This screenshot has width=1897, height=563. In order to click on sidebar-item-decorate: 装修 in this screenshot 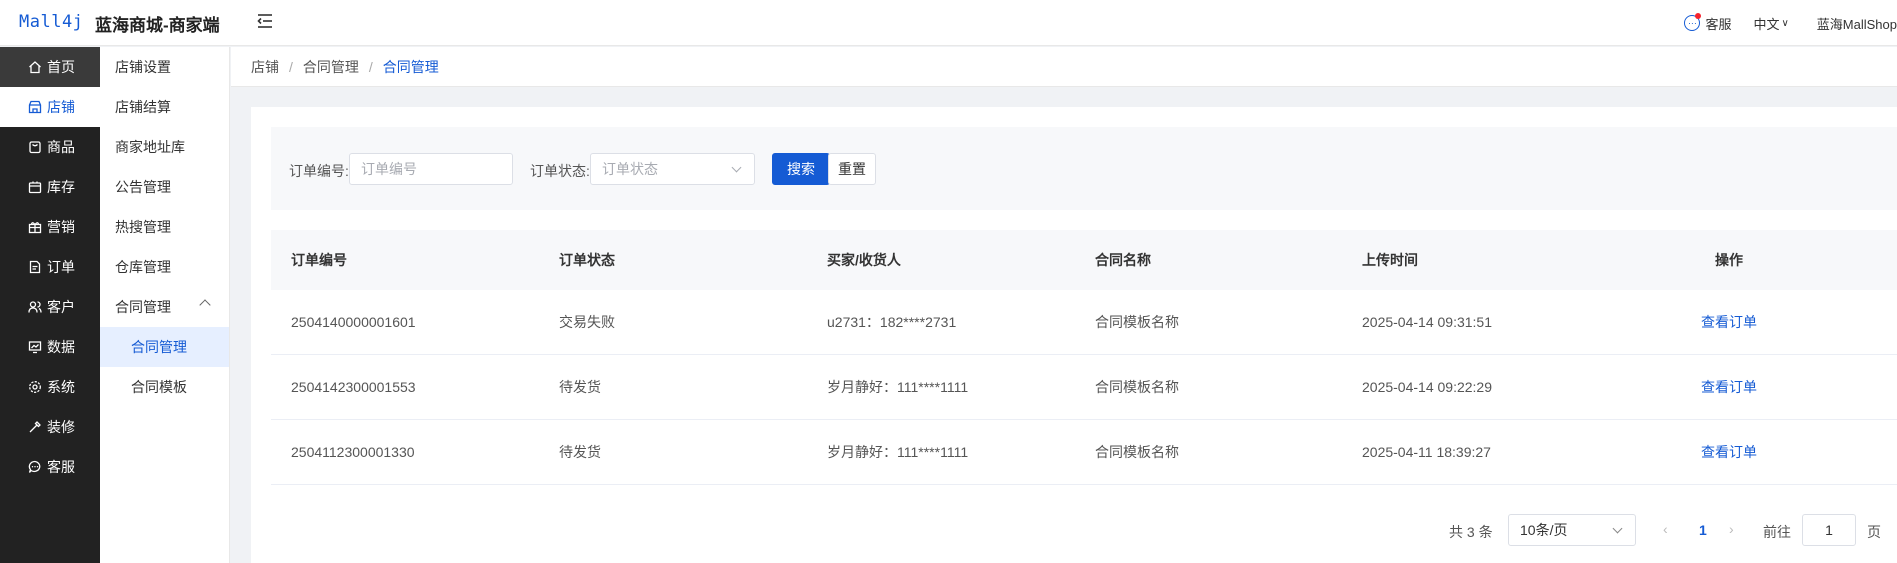, I will do `click(50, 427)`.